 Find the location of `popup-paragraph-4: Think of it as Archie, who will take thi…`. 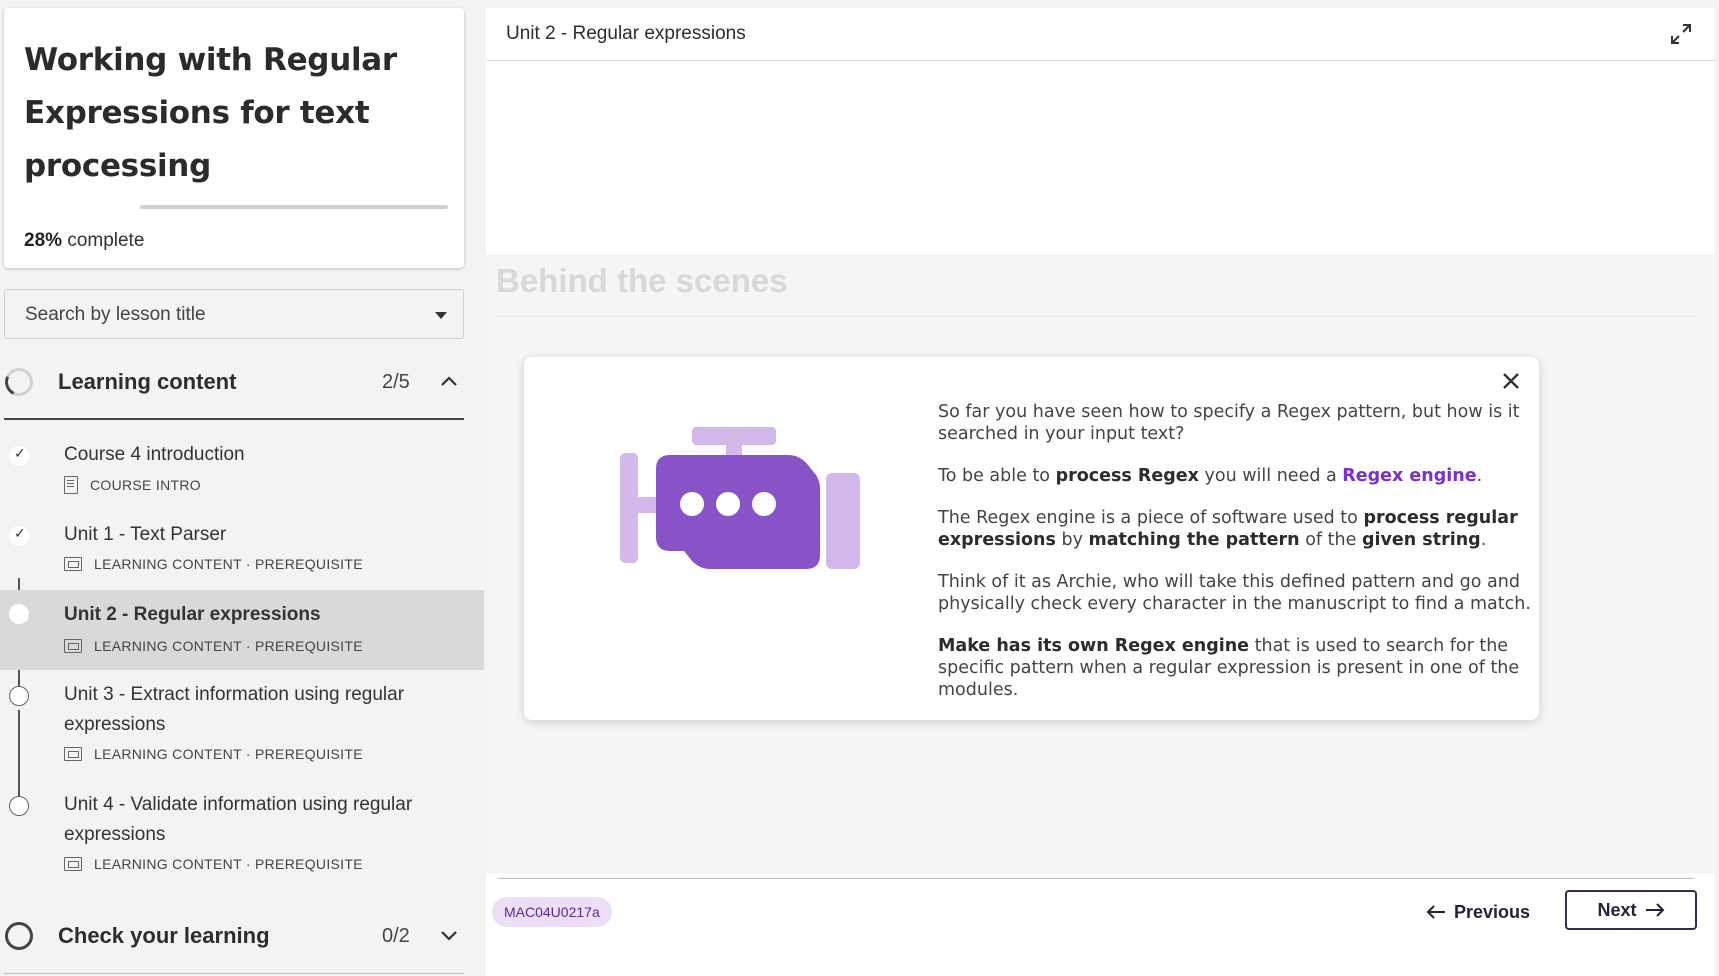

popup-paragraph-4: Think of it as Archie, who will take thi… is located at coordinates (1234, 593).